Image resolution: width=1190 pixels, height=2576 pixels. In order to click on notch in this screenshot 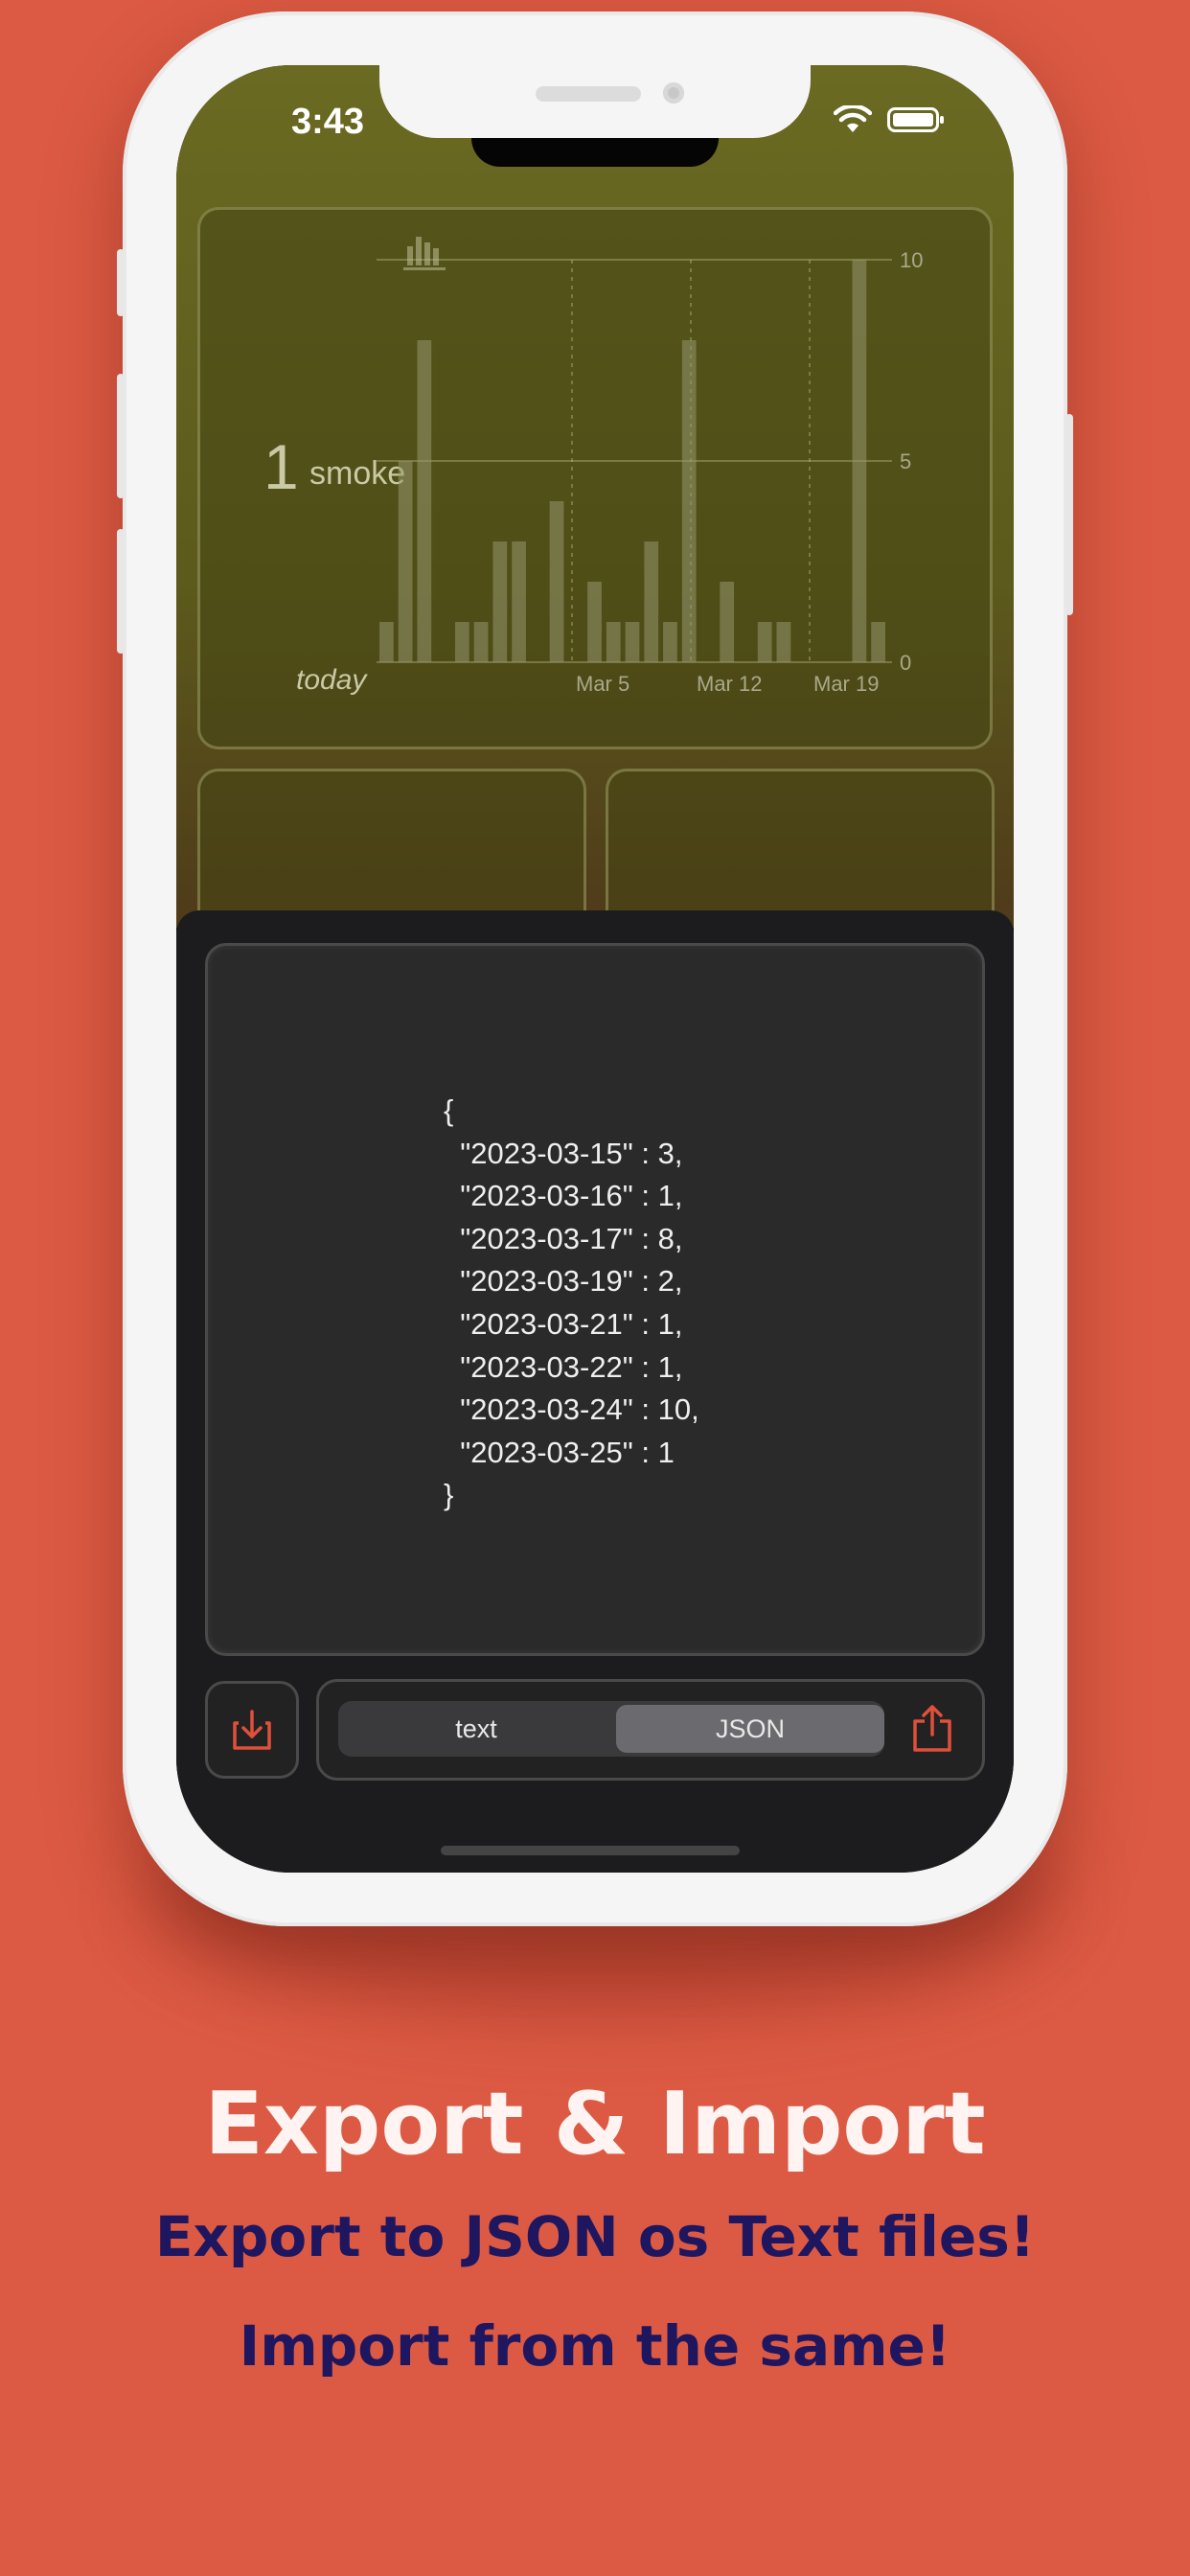, I will do `click(595, 101)`.